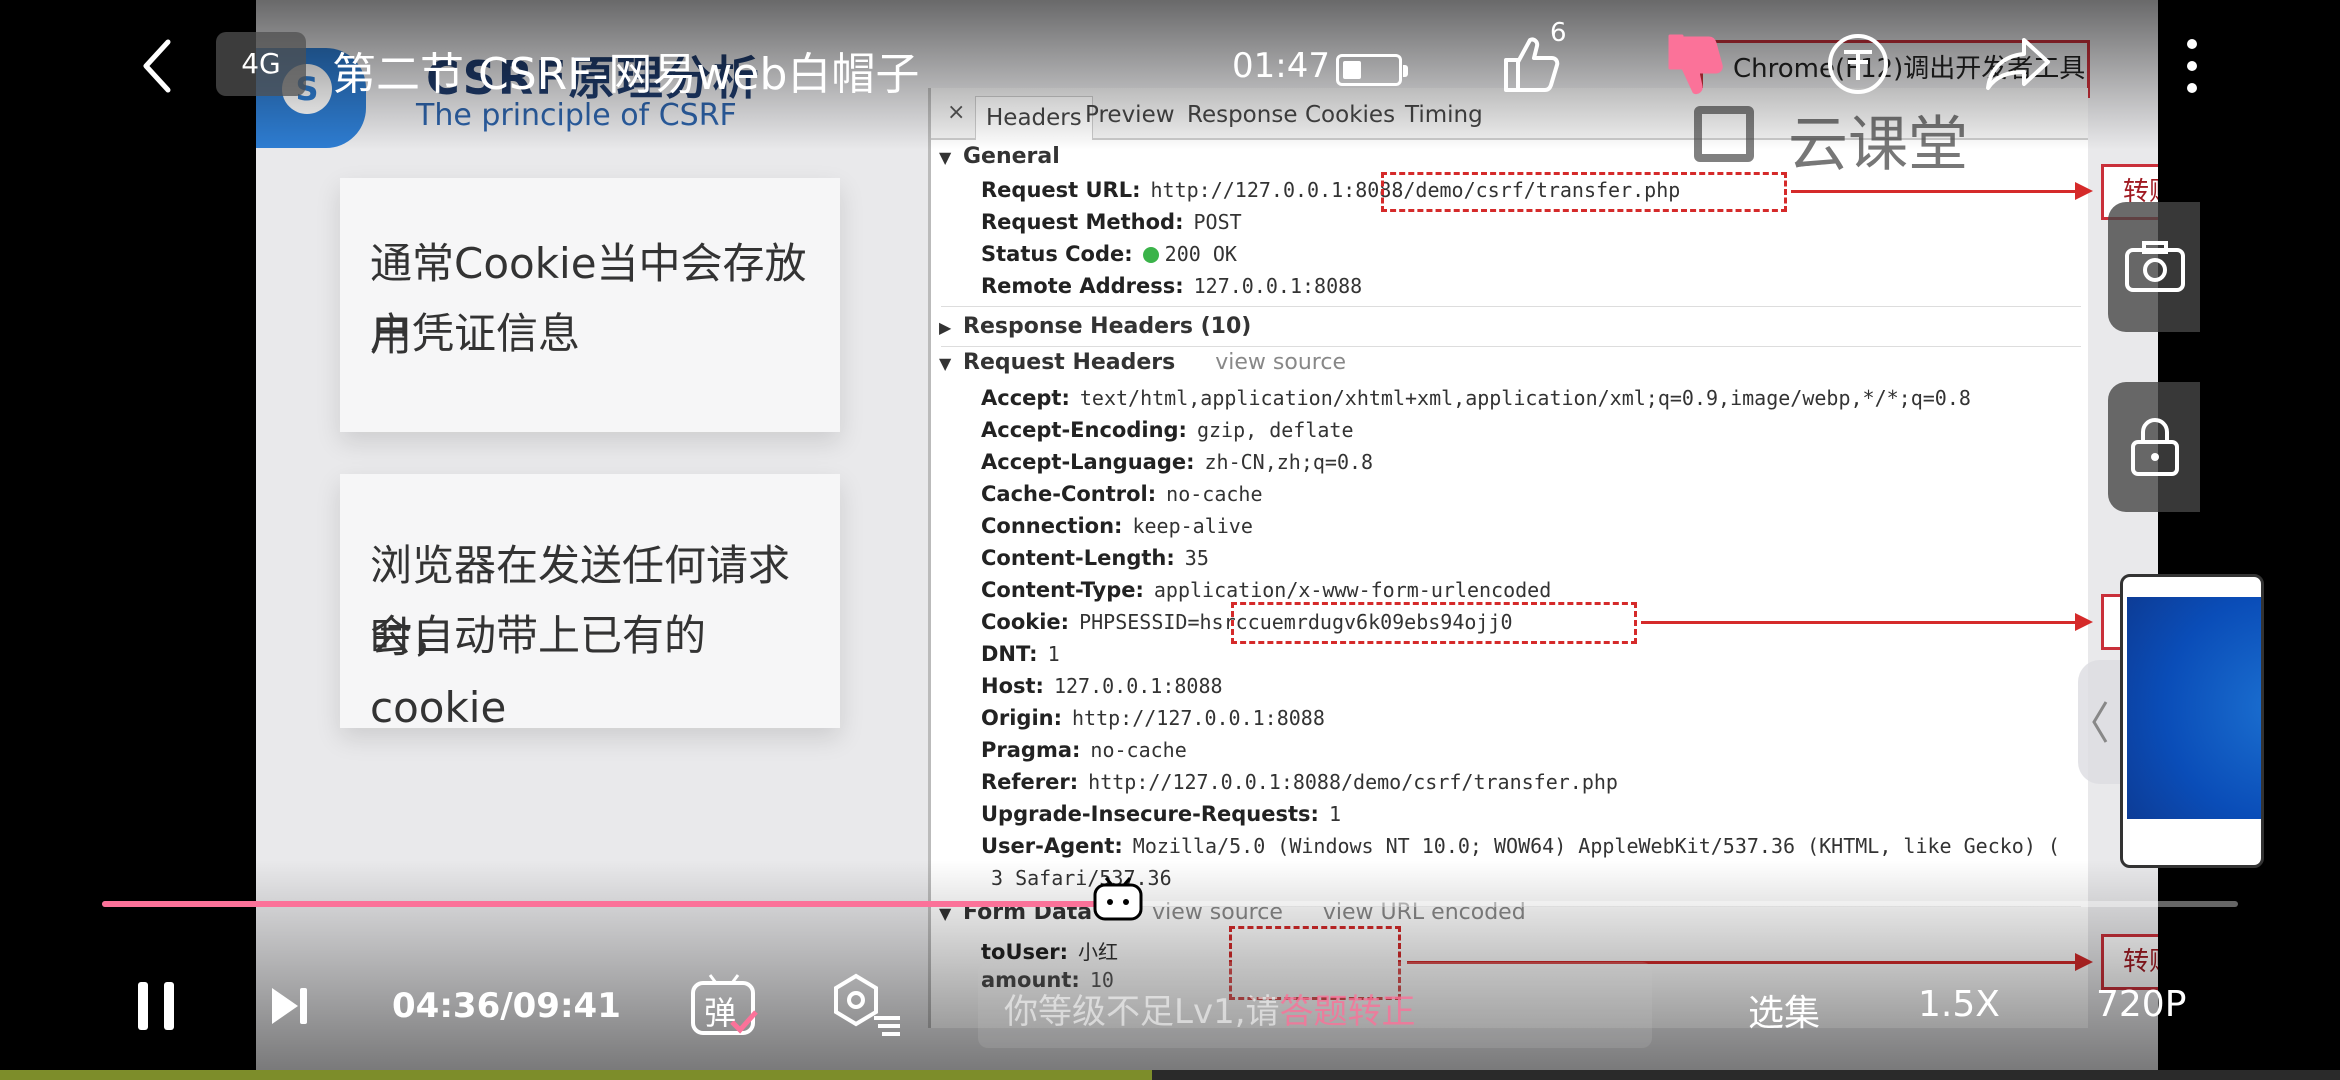 The height and width of the screenshot is (1080, 2340). Describe the element at coordinates (626, 74) in the screenshot. I see `video-title: 第二节 CSRF-网易web白帽子` at that location.